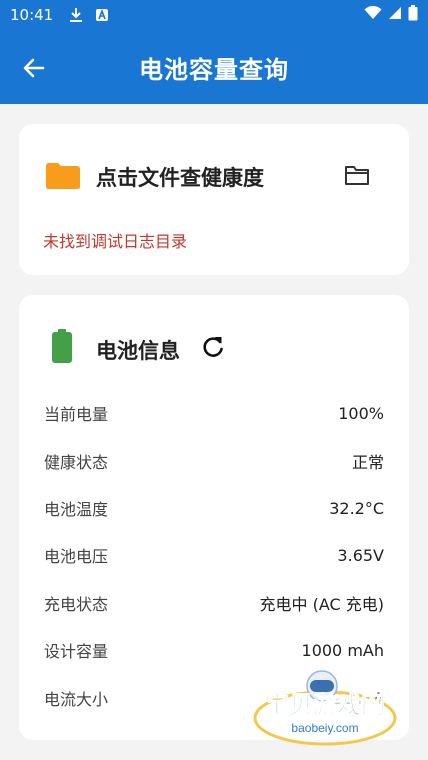  What do you see at coordinates (76, 15) in the screenshot?
I see `download-icon` at bounding box center [76, 15].